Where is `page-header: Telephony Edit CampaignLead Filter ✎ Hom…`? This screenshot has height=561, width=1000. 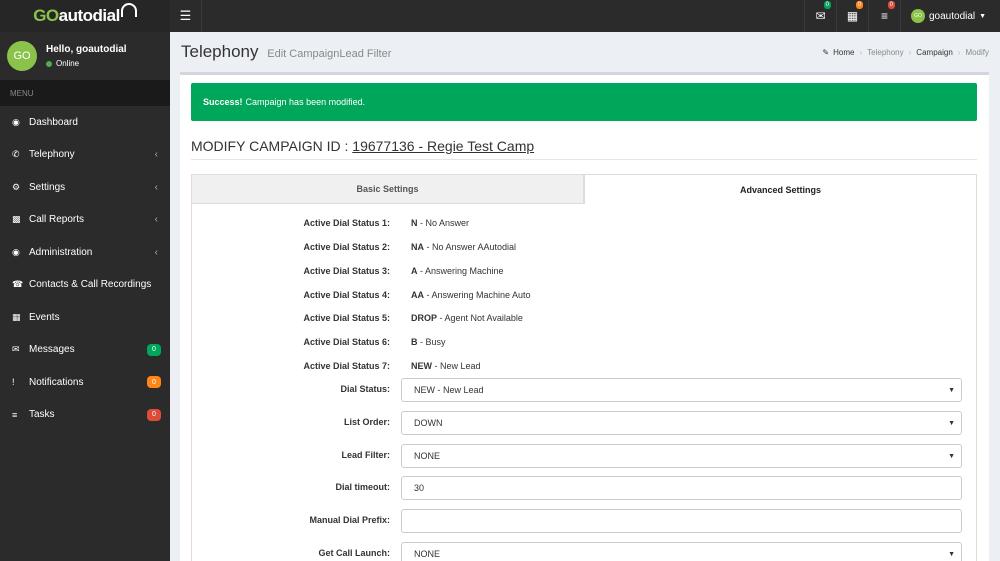 page-header: Telephony Edit CampaignLead Filter ✎ Hom… is located at coordinates (585, 52).